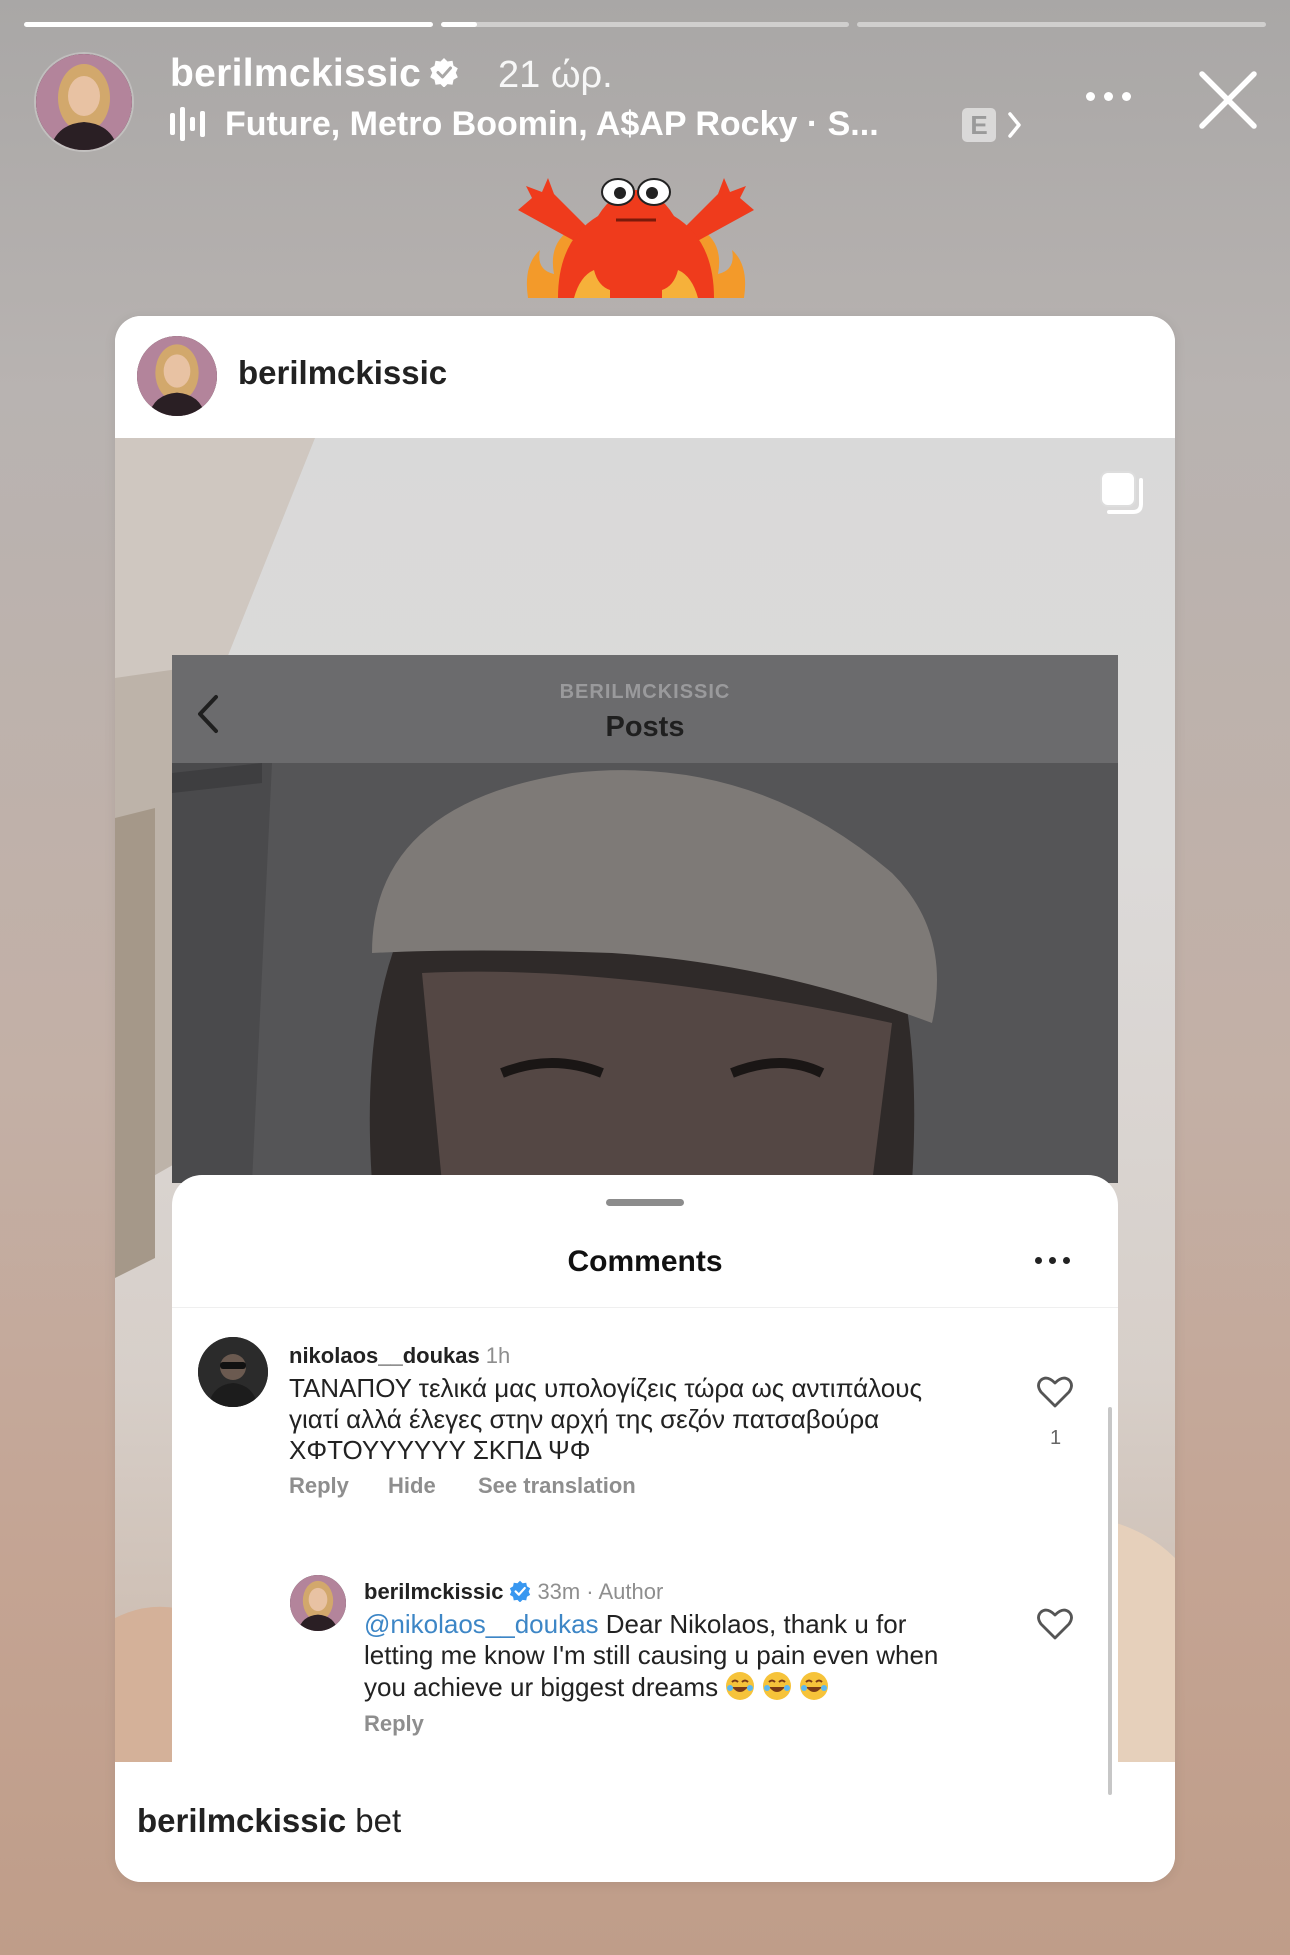  Describe the element at coordinates (559, 1591) in the screenshot. I see `reply-time: 33m` at that location.